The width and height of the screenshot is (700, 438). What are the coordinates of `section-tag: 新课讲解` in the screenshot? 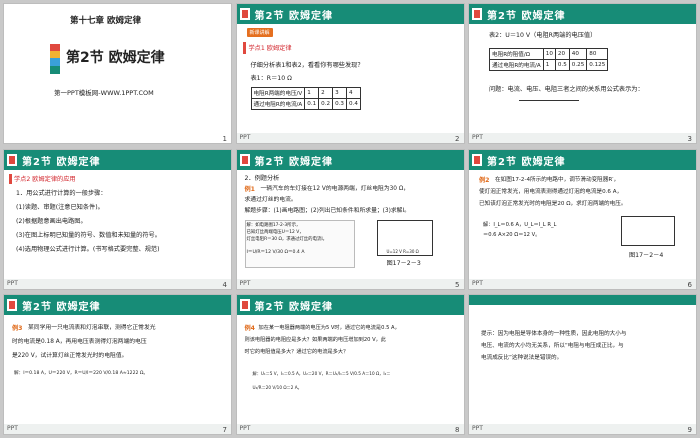 It's located at (259, 32).